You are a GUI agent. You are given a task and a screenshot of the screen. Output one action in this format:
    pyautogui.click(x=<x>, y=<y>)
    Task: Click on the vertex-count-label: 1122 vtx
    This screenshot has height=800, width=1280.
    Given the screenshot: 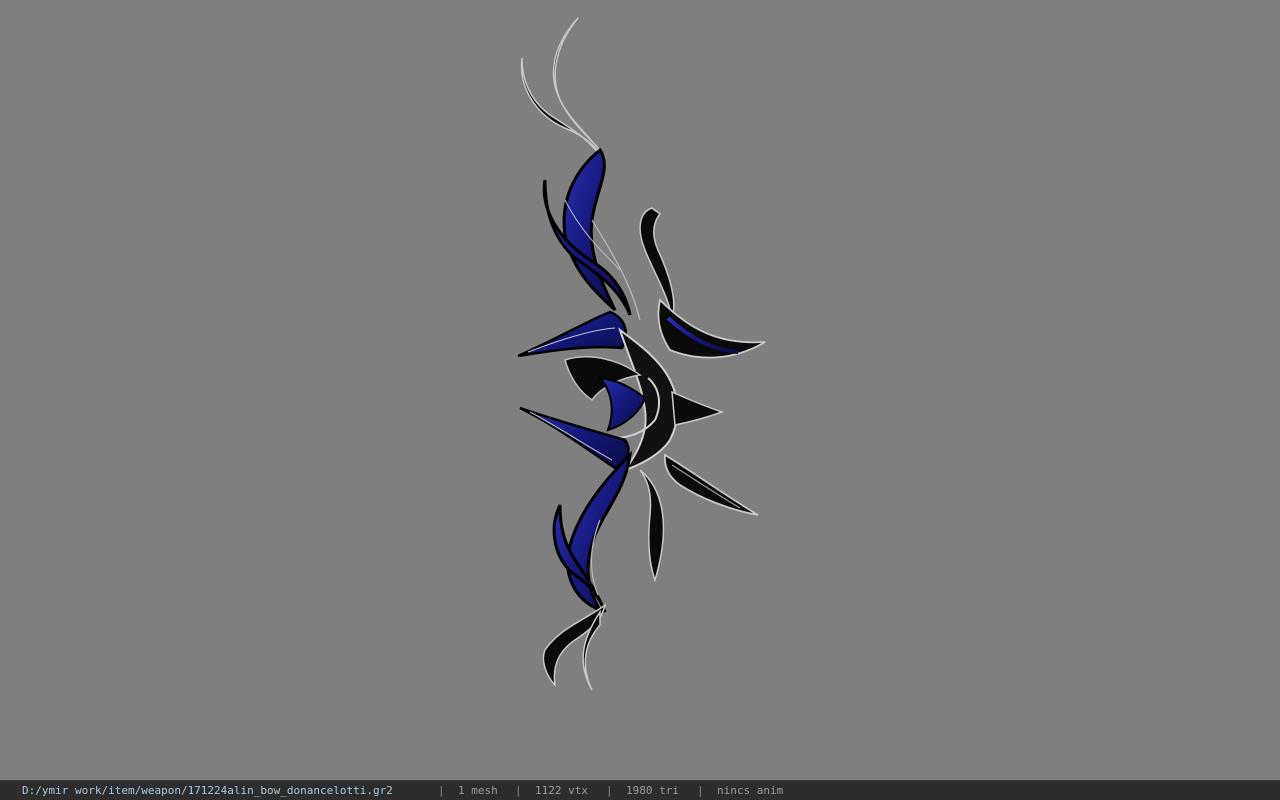 What is the action you would take?
    pyautogui.click(x=561, y=790)
    